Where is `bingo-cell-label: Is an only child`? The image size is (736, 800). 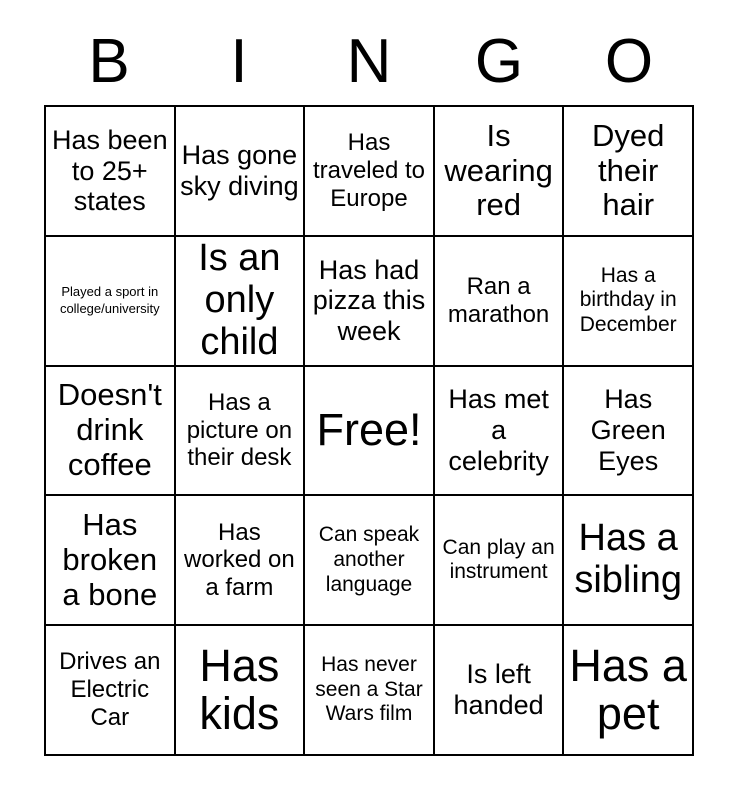
bingo-cell-label: Is an only child is located at coordinates (239, 300).